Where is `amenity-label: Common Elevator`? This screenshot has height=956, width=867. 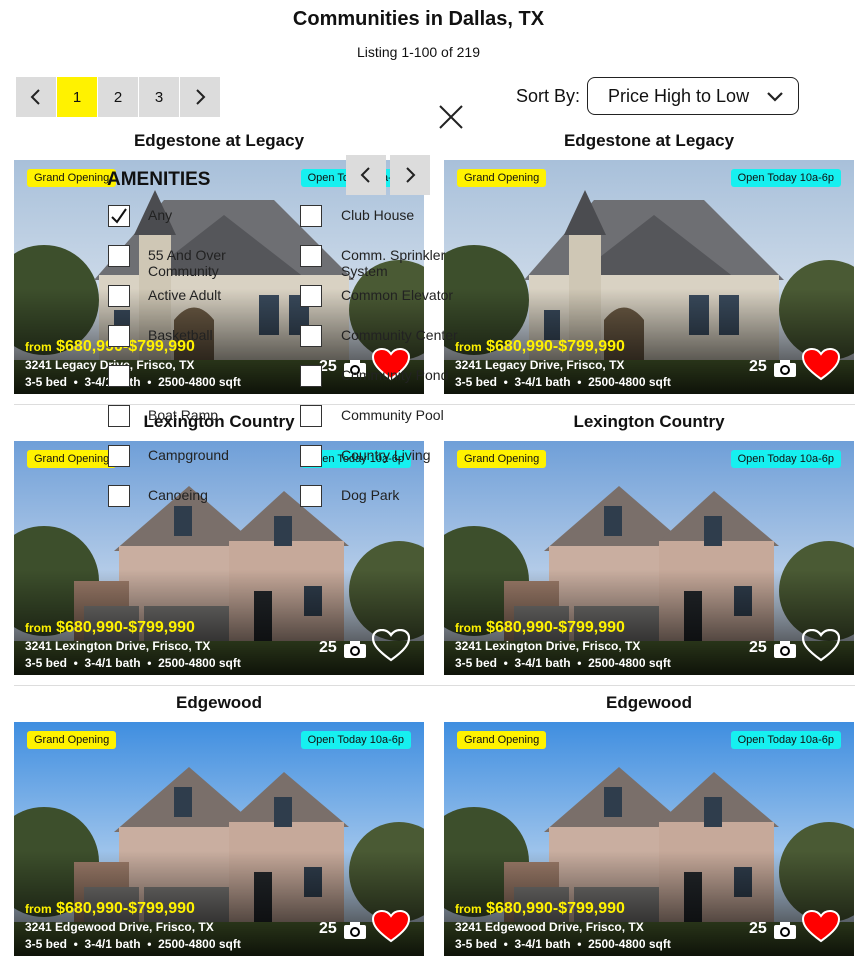 amenity-label: Common Elevator is located at coordinates (397, 295).